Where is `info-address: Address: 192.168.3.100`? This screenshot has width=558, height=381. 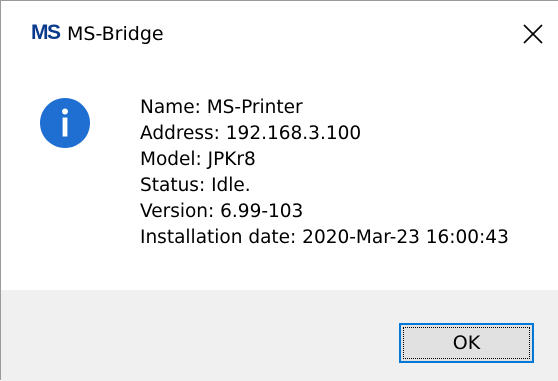
info-address: Address: 192.168.3.100 is located at coordinates (251, 133).